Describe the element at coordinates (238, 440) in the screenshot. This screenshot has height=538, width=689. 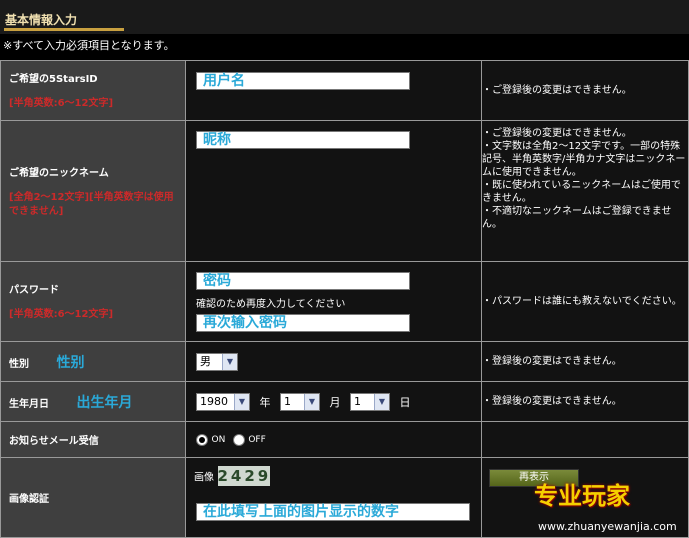
I see `newsletter-off-radio` at that location.